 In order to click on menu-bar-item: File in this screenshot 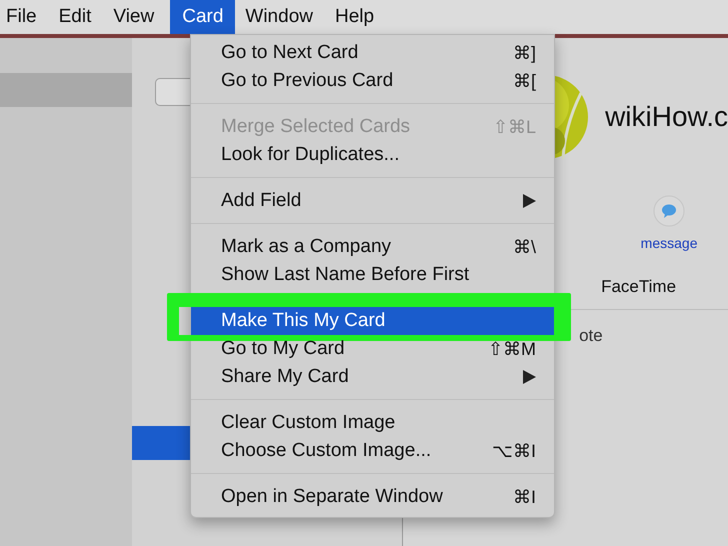, I will do `click(24, 17)`.